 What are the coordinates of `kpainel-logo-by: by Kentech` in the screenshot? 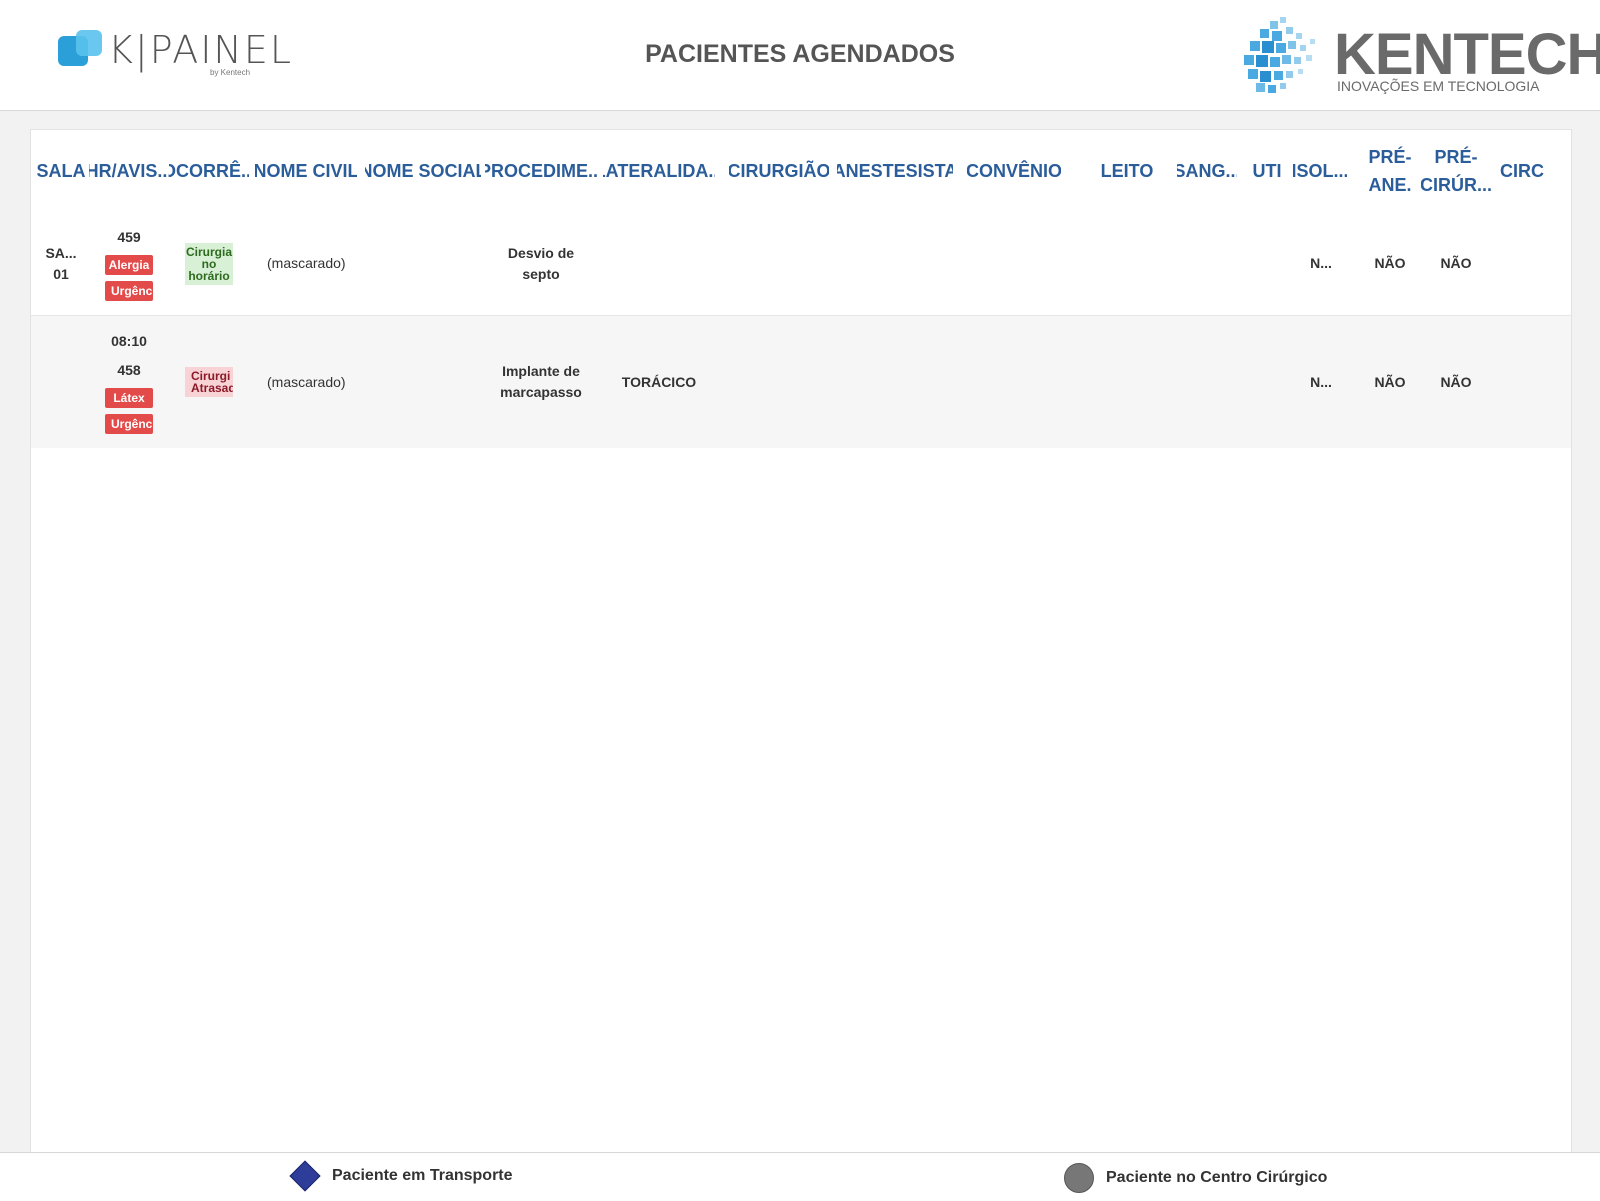 It's located at (230, 72).